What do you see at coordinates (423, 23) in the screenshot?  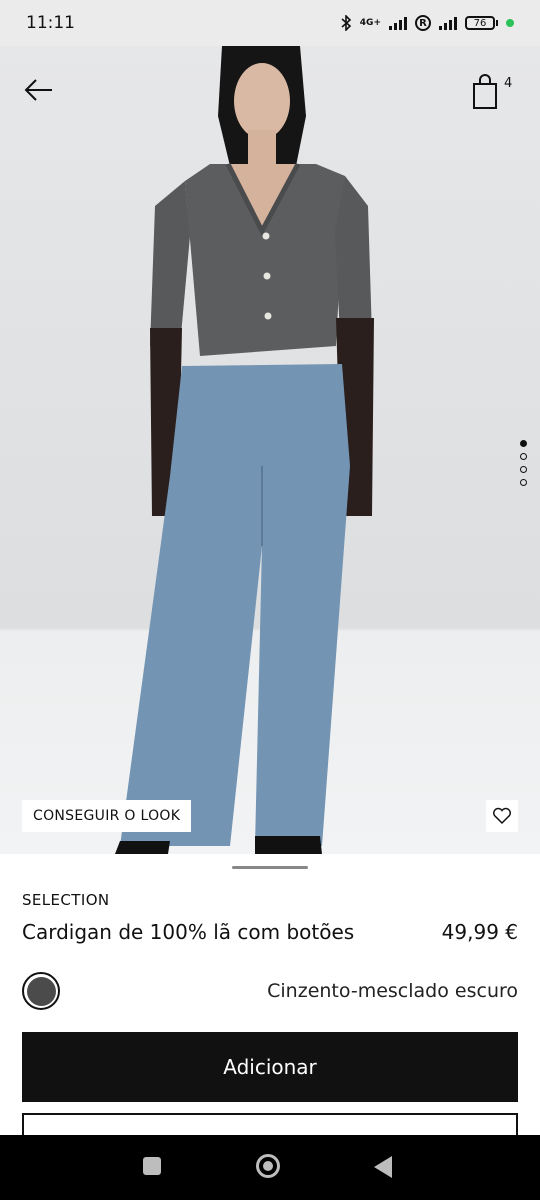 I see `registered-icon: R` at bounding box center [423, 23].